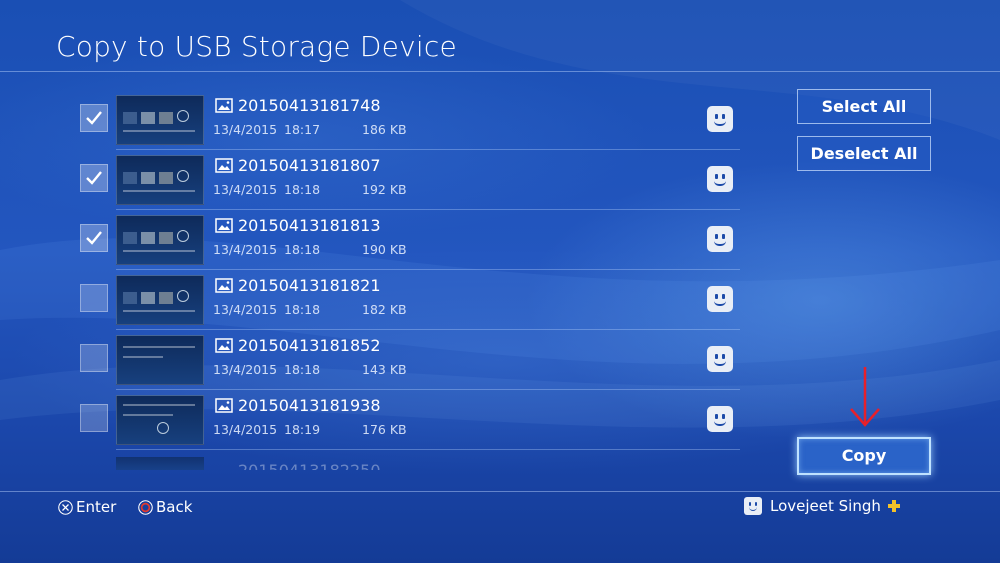 This screenshot has width=1000, height=563. What do you see at coordinates (864, 106) in the screenshot?
I see `select-all-button: Select All` at bounding box center [864, 106].